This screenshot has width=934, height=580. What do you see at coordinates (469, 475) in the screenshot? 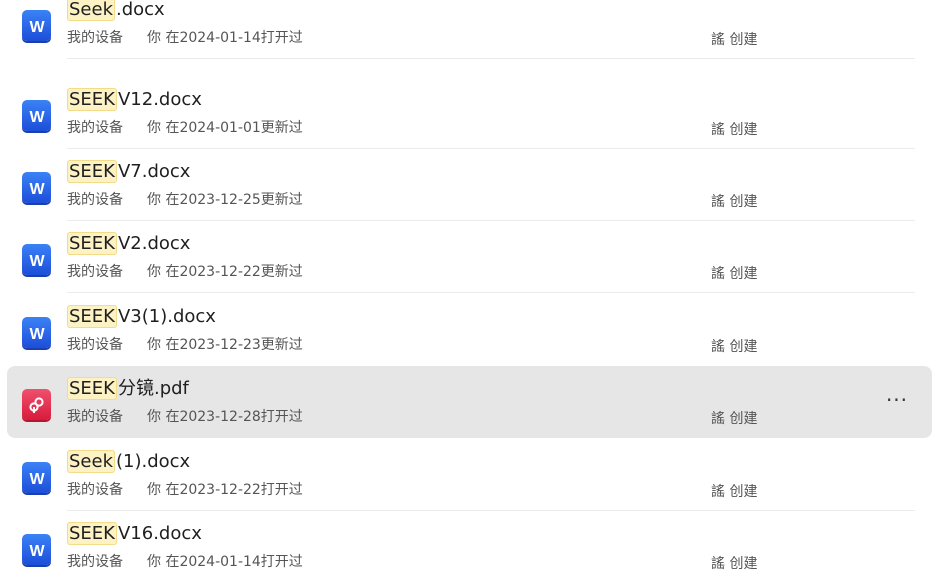
I see `file-row: W Seek (1).docx 我的设备 你 在2023-12-22打开过 謠 创建` at bounding box center [469, 475].